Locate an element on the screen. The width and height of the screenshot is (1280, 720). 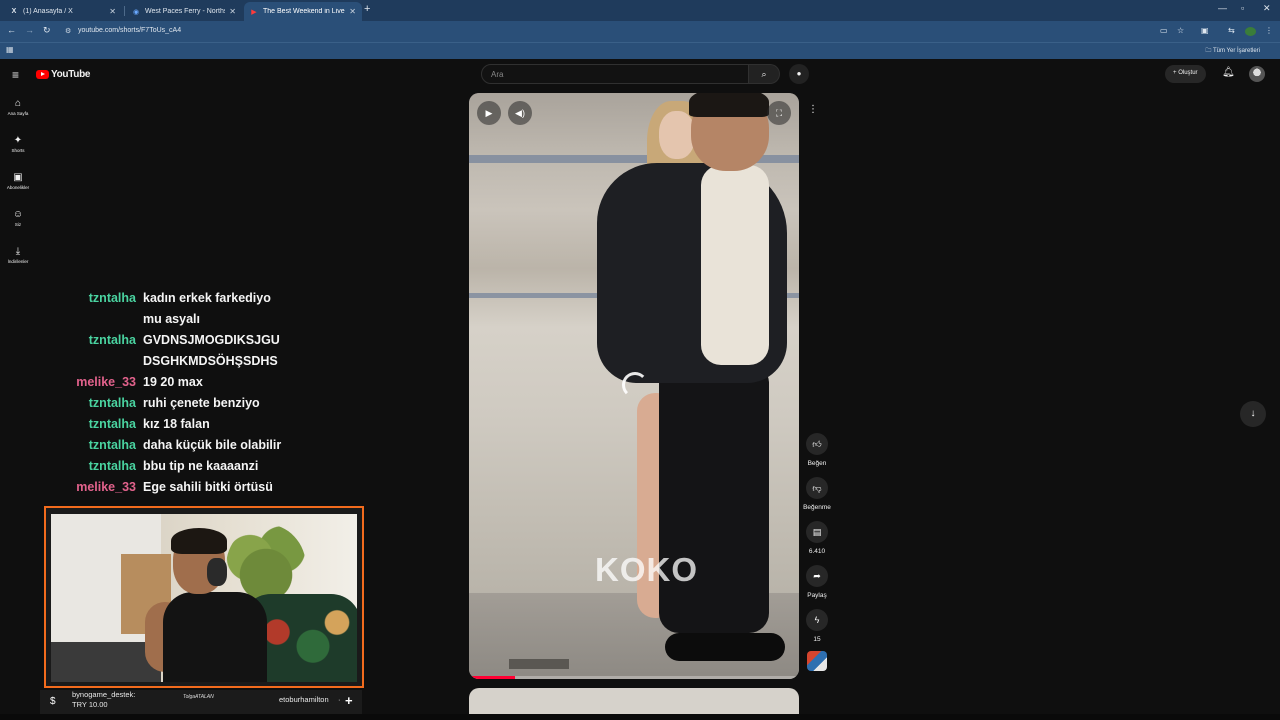
video-progress-fill is located at coordinates (492, 677).